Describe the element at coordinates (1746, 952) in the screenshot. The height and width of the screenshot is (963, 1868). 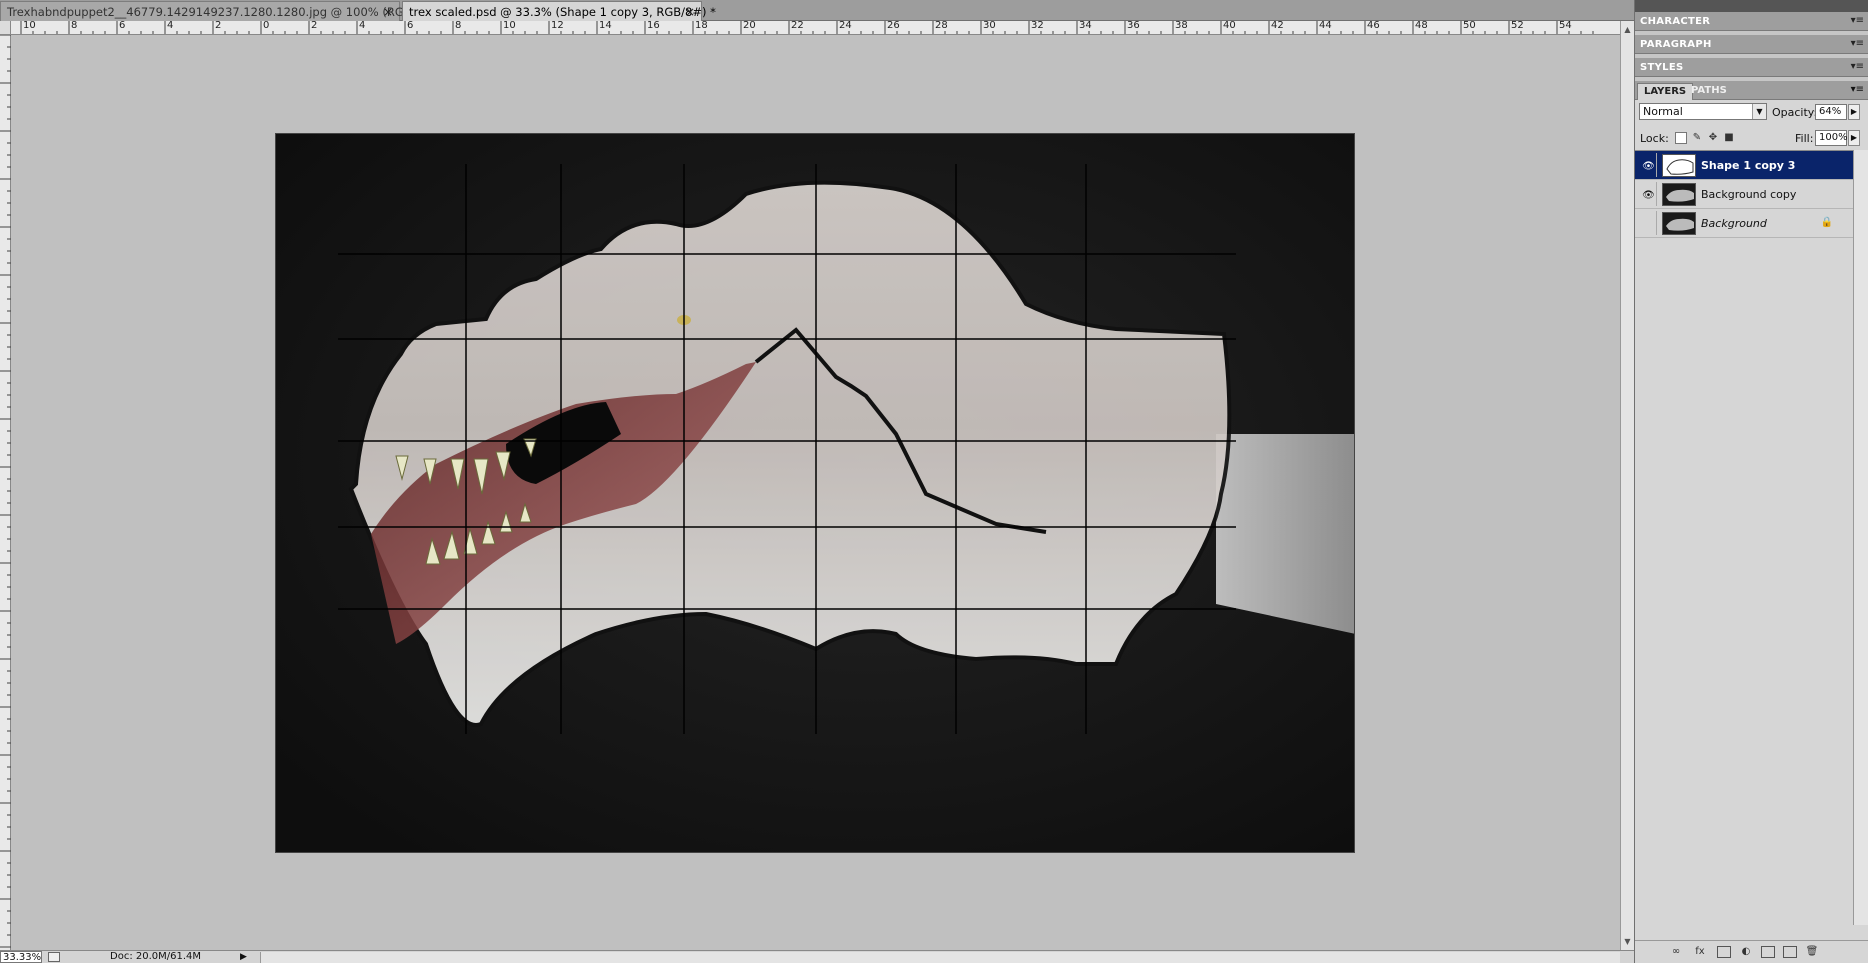
I see `adjustment-layer-icon: ◐` at that location.